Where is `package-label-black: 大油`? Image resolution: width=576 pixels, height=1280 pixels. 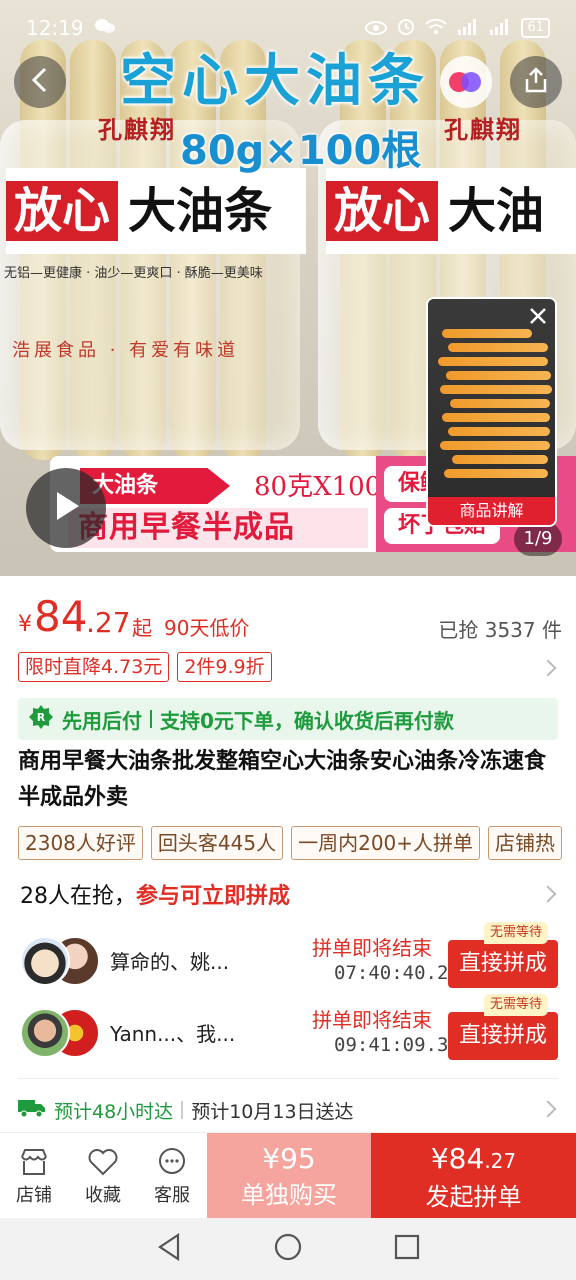
package-label-black: 大油 is located at coordinates (496, 211).